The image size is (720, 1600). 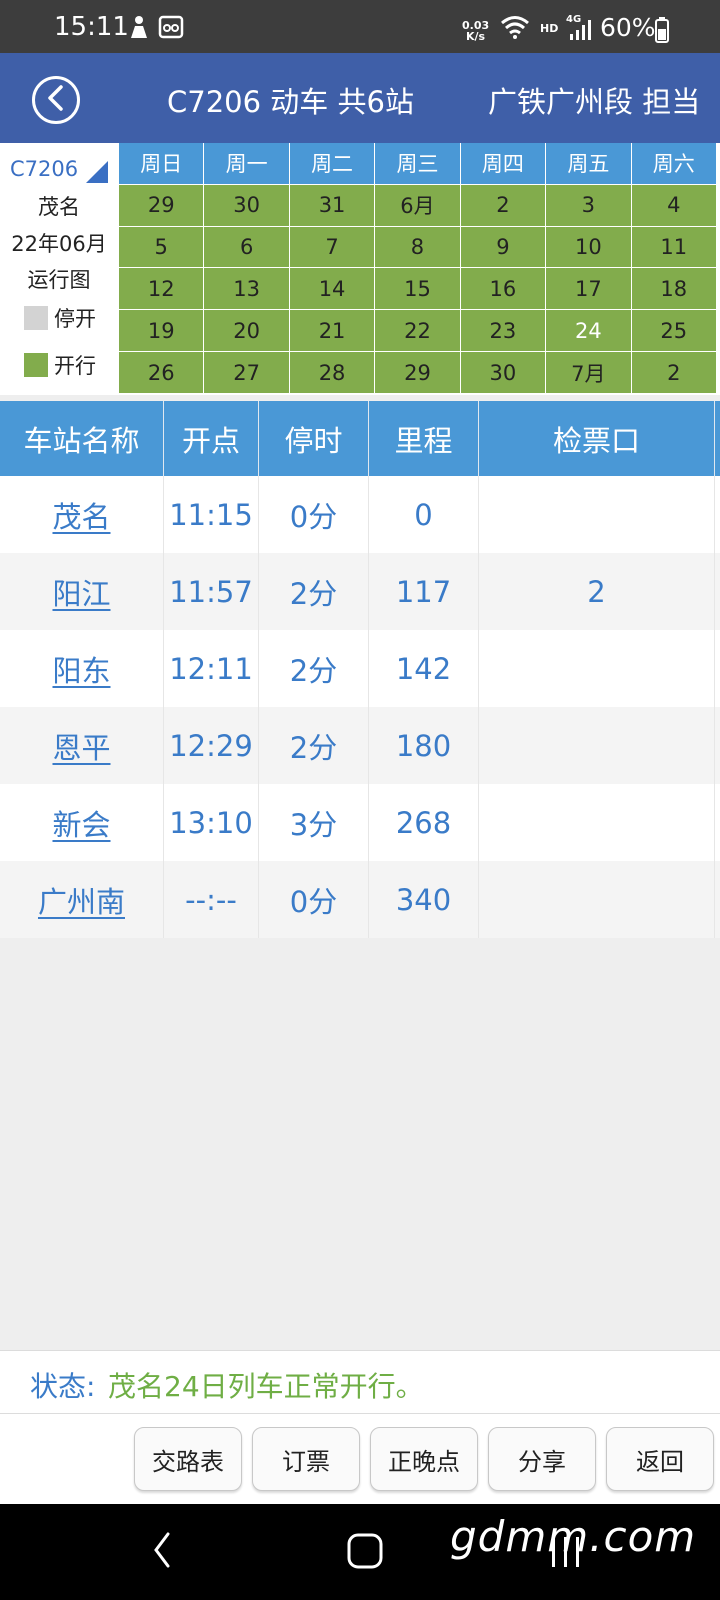 I want to click on legend-stopped-label: 停开, so click(x=75, y=319).